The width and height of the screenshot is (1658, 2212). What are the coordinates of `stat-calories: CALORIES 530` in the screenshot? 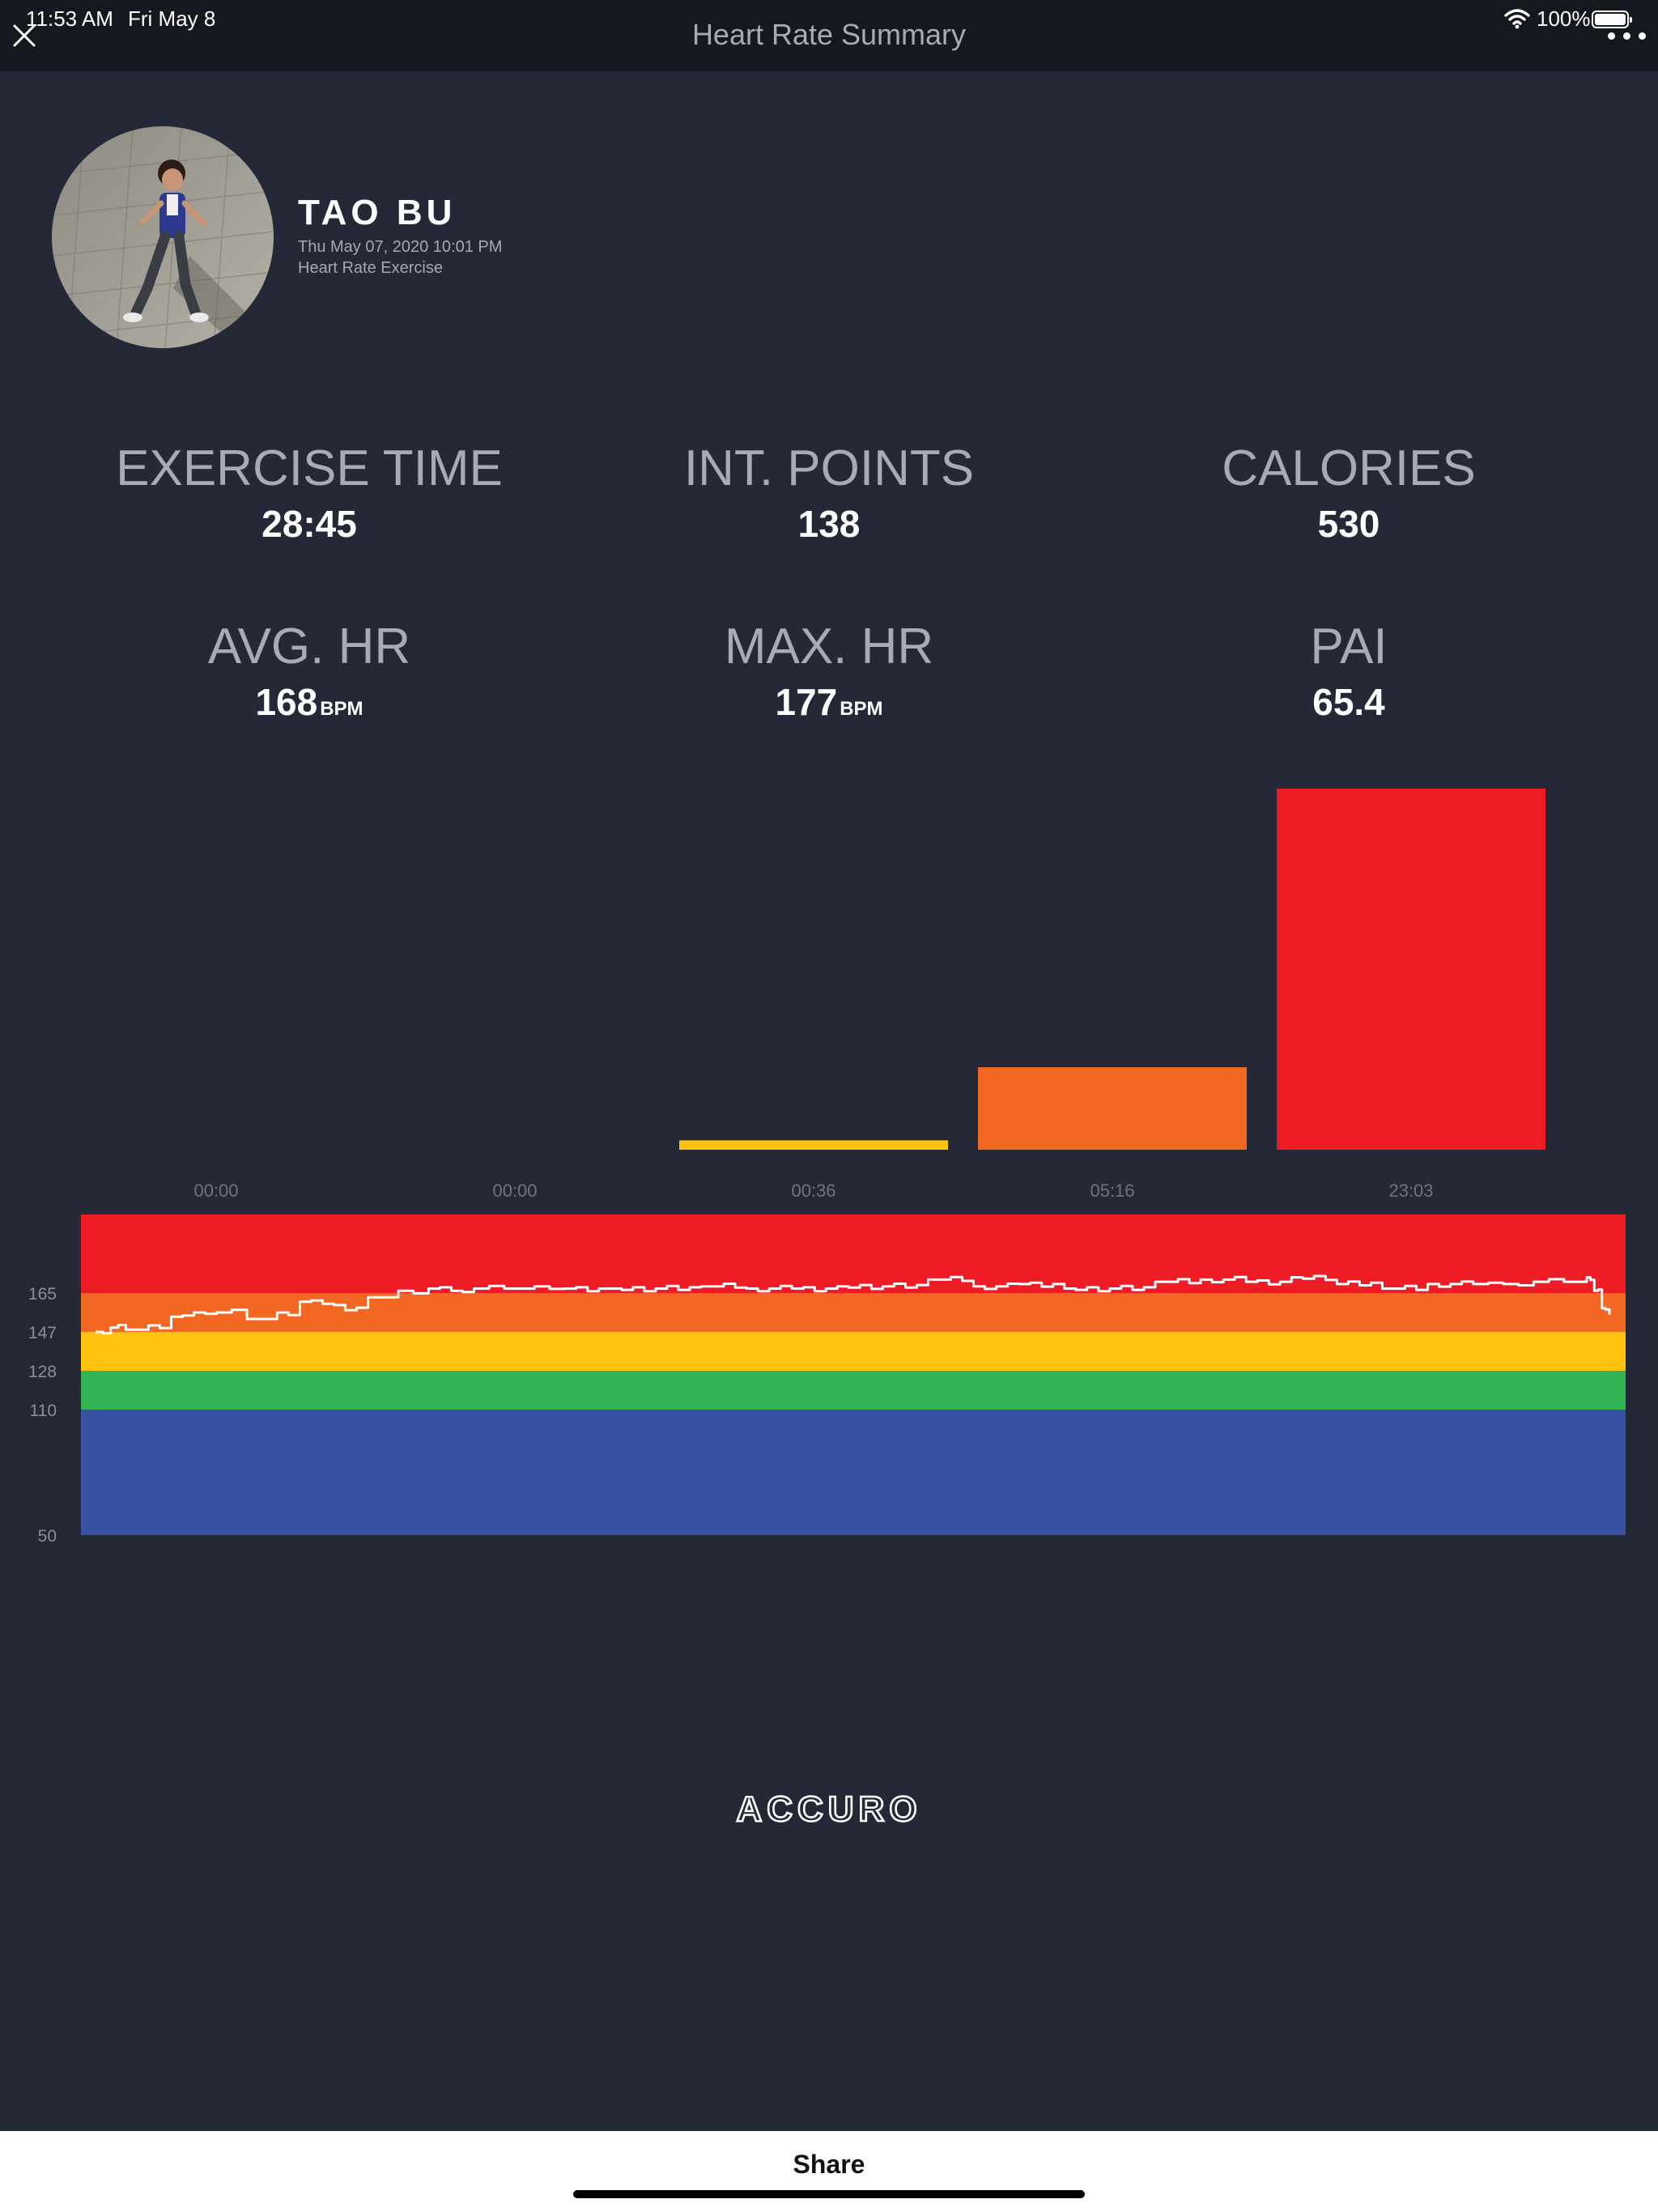 It's located at (1349, 493).